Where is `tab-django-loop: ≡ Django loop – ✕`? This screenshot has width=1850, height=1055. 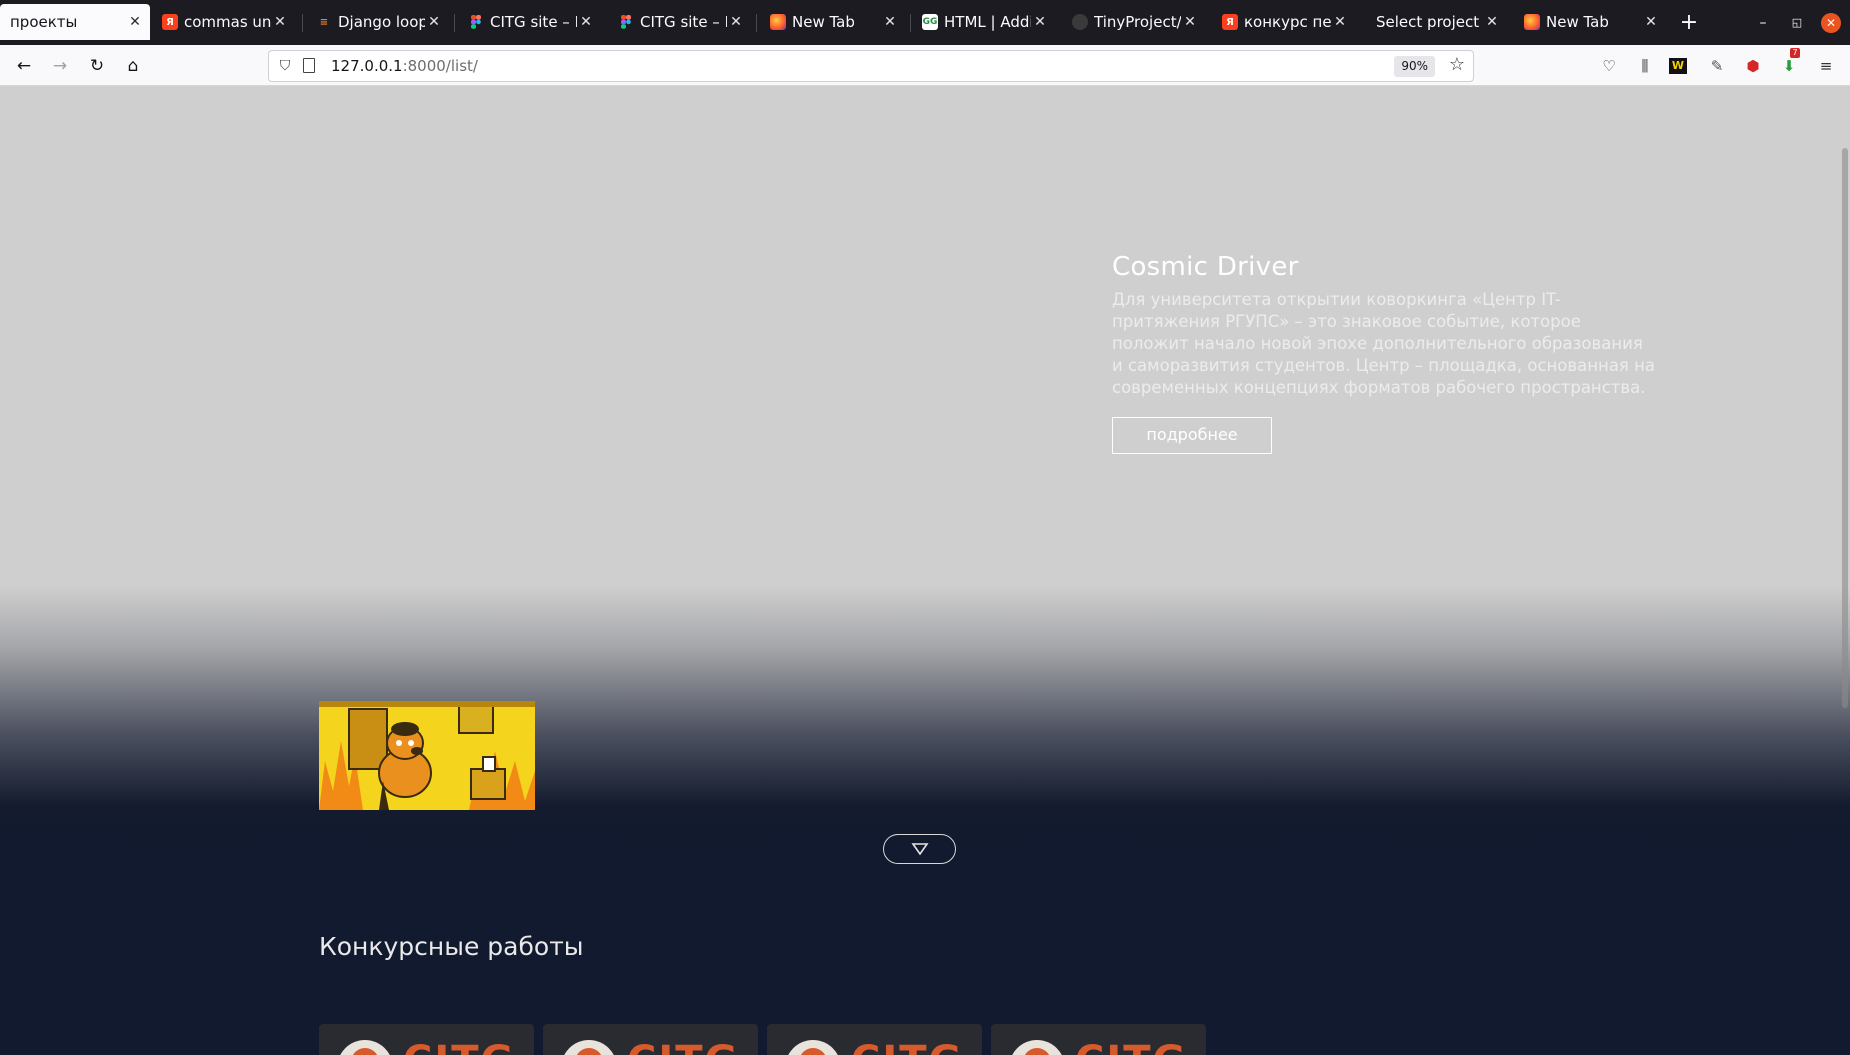 tab-django-loop: ≡ Django loop – ✕ is located at coordinates (377, 22).